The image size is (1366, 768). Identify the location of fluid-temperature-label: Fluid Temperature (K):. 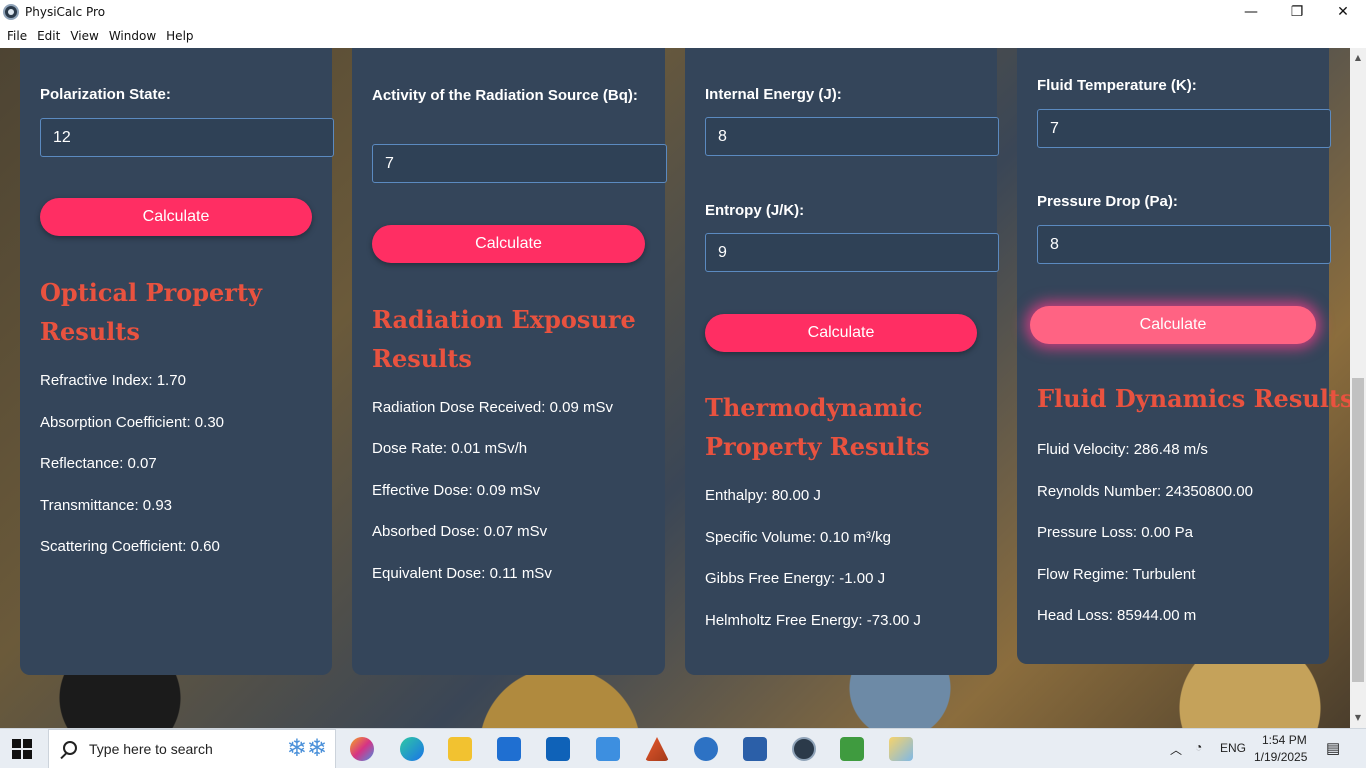
(1117, 85).